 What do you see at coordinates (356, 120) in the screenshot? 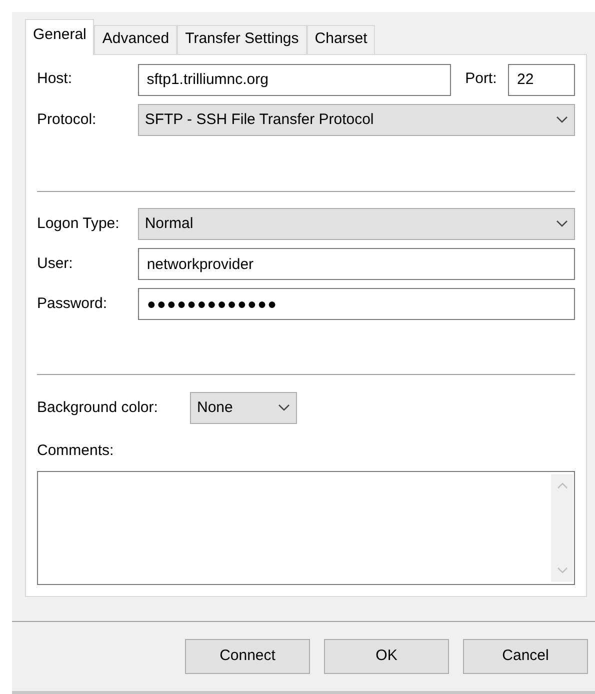
I see `protocol-dropdown: SFTP - SSH File Transfer Protocol` at bounding box center [356, 120].